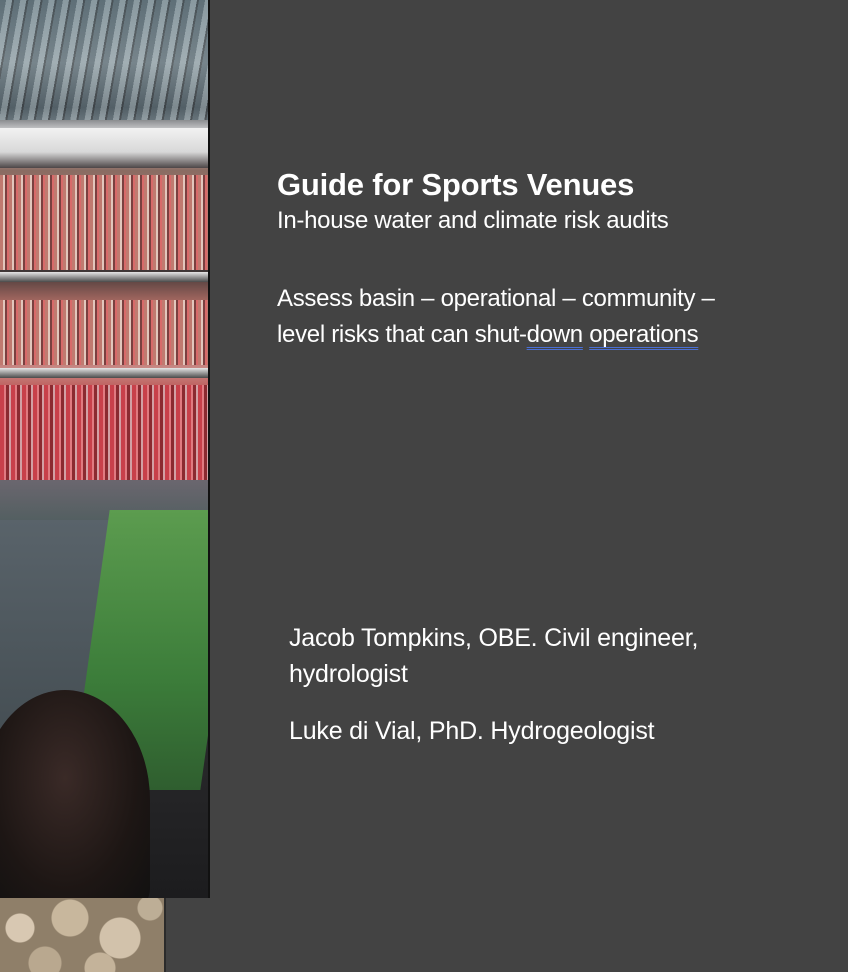  Describe the element at coordinates (104, 60) in the screenshot. I see `stadium-roof` at that location.